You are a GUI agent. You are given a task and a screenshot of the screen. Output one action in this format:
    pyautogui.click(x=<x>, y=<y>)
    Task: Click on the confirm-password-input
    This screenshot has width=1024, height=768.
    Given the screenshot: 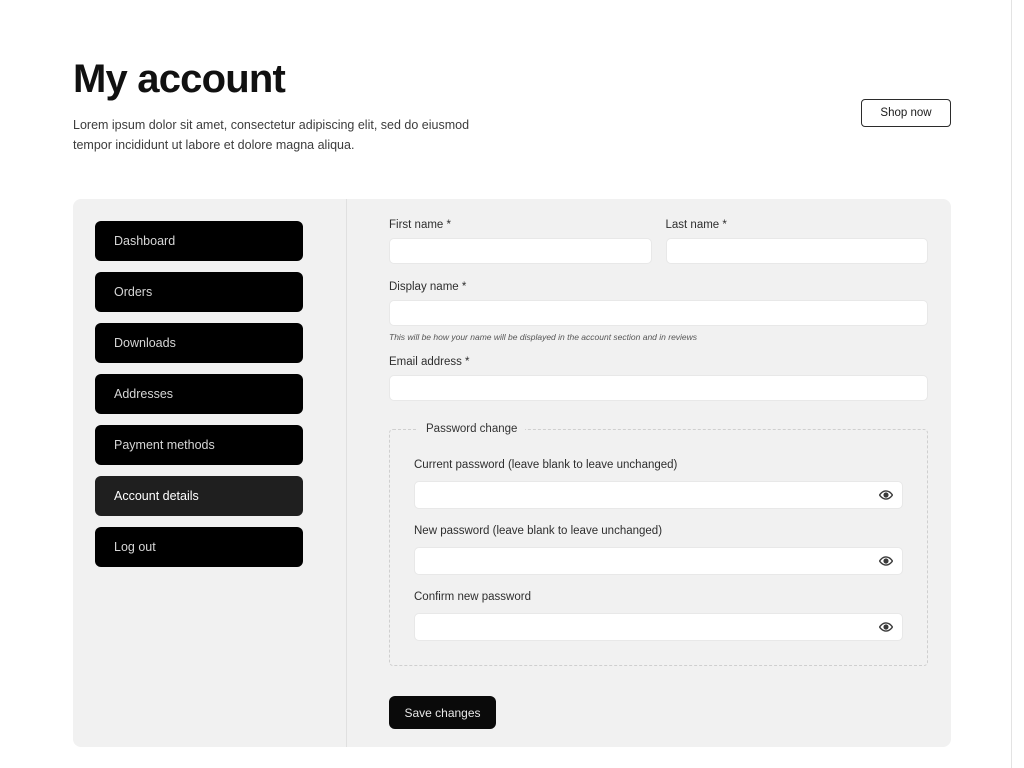 What is the action you would take?
    pyautogui.click(x=658, y=627)
    